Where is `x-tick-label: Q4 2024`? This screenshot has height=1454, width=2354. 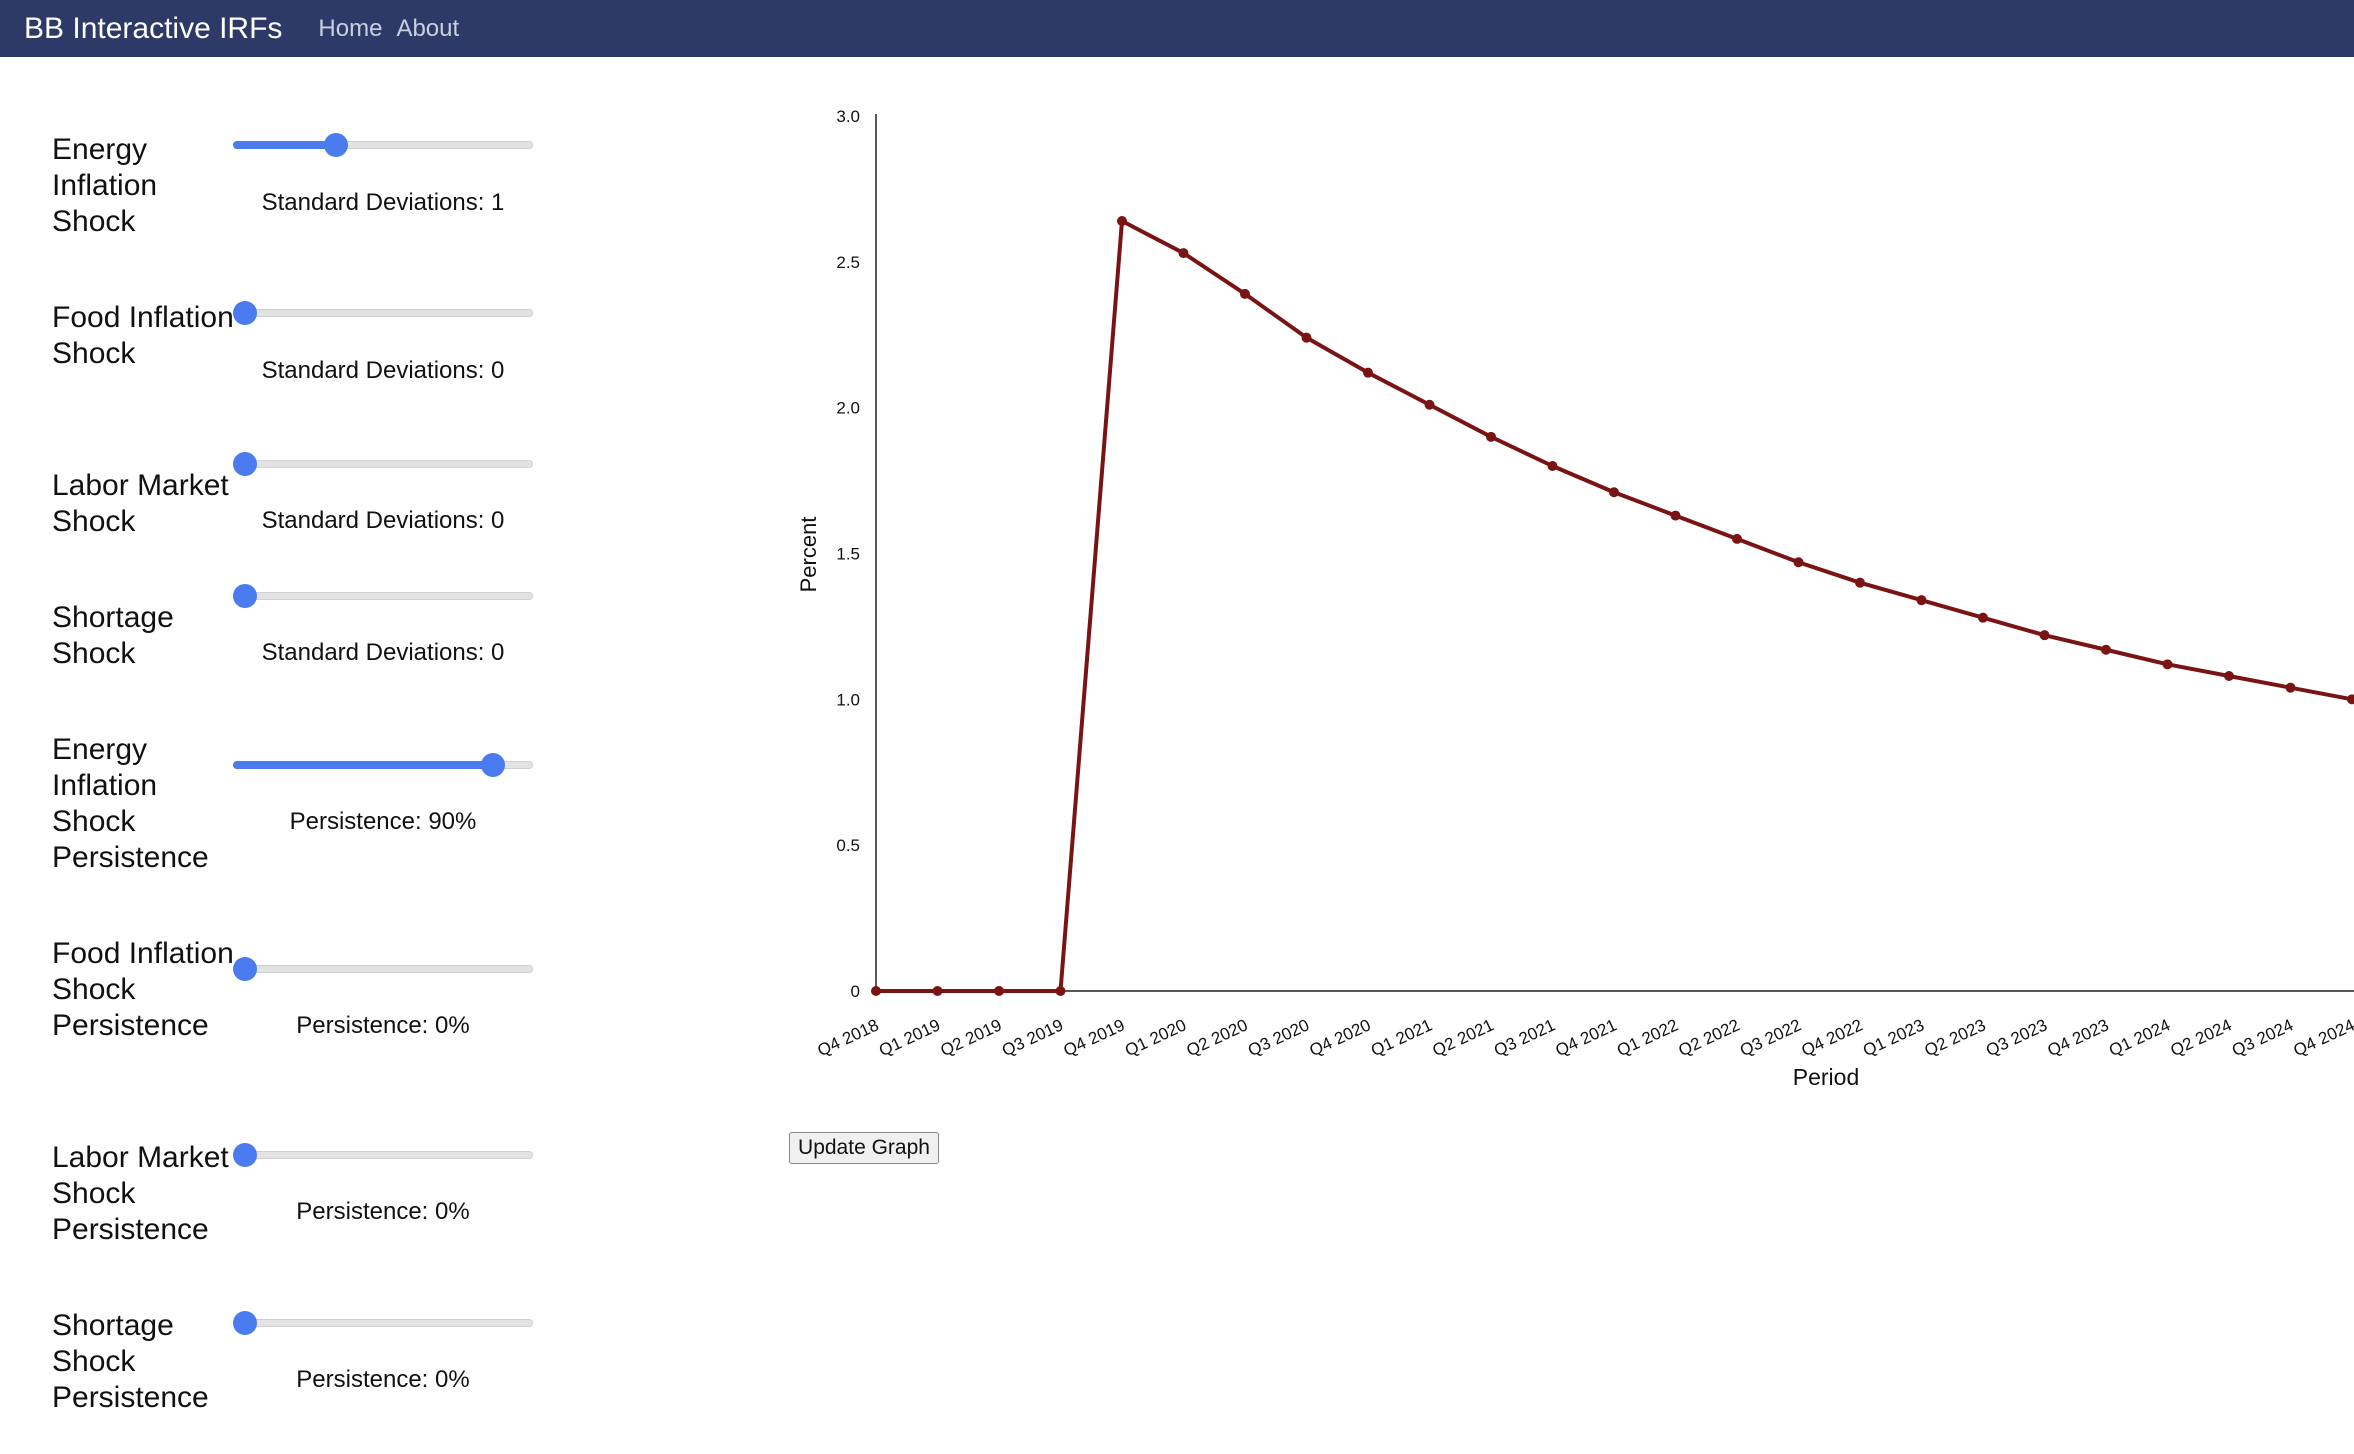
x-tick-label: Q4 2024 is located at coordinates (2322, 1037).